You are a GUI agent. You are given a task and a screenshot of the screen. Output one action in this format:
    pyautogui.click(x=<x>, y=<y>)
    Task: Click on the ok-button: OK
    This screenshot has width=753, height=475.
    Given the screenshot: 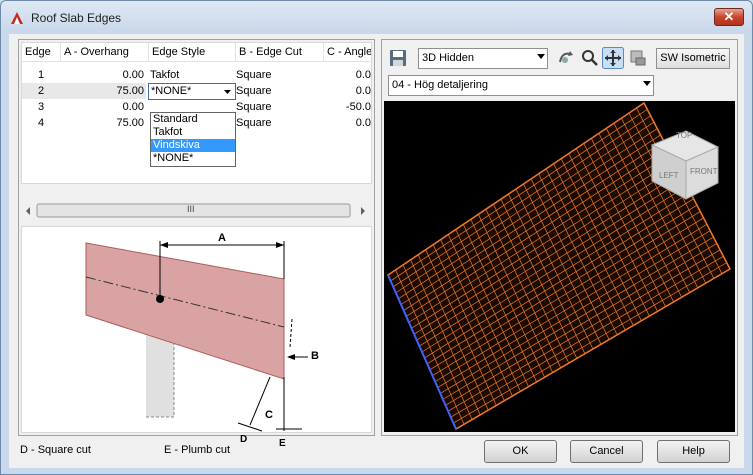 What is the action you would take?
    pyautogui.click(x=520, y=451)
    